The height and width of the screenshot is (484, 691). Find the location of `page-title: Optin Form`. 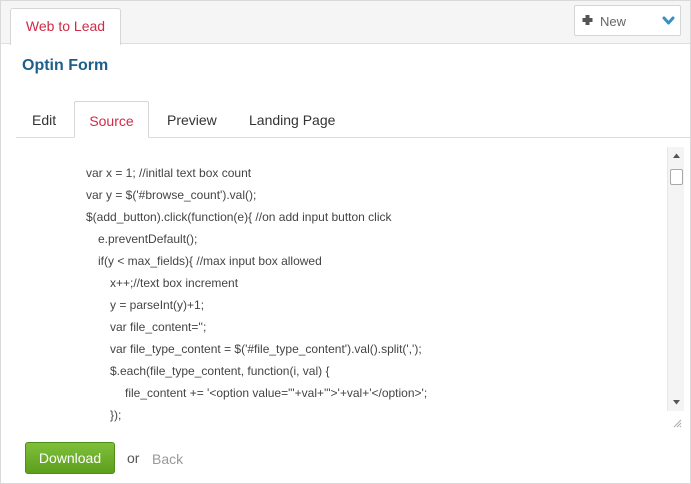

page-title: Optin Form is located at coordinates (65, 65).